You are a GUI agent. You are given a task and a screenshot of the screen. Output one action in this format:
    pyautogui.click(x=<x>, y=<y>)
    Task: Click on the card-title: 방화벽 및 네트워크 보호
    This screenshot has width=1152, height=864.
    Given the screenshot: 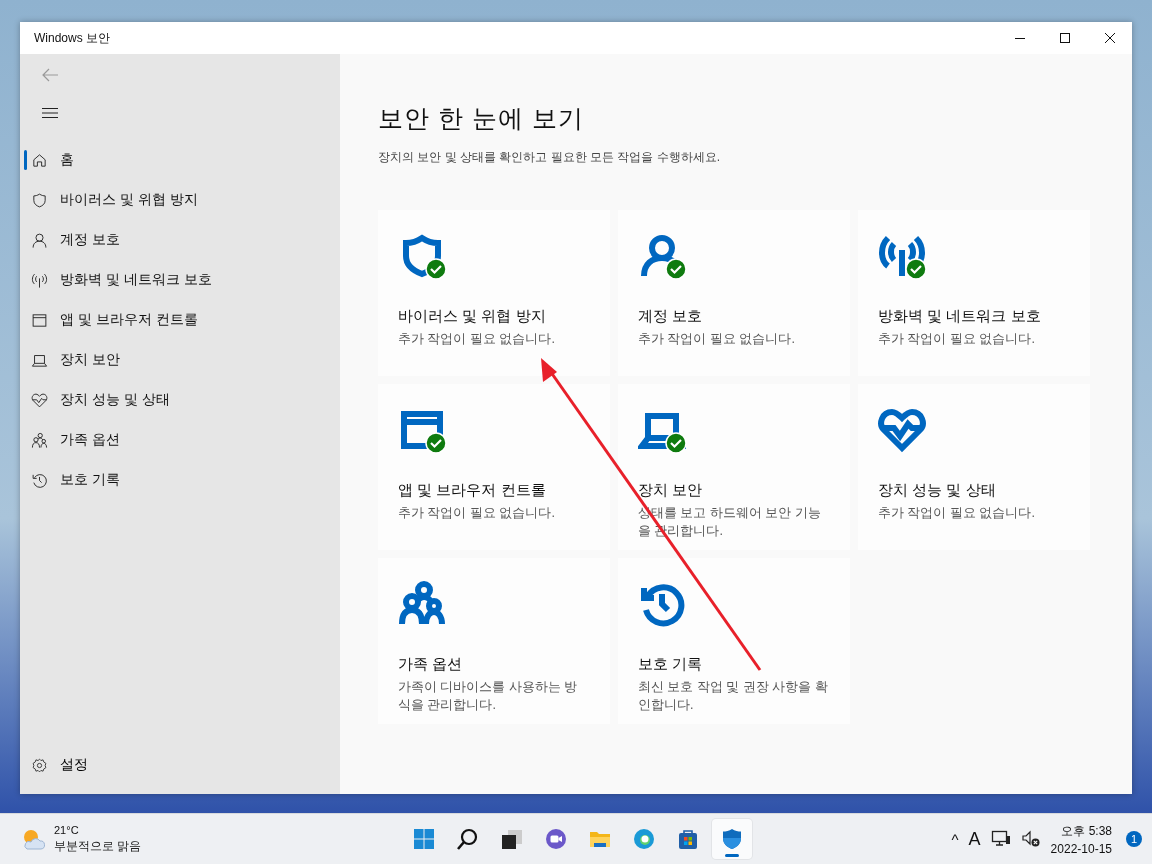 What is the action you would take?
    pyautogui.click(x=960, y=316)
    